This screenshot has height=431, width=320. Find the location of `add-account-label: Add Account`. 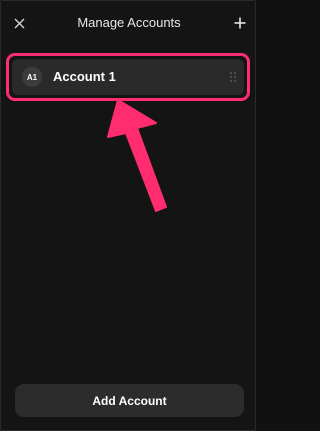

add-account-label: Add Account is located at coordinates (129, 400).